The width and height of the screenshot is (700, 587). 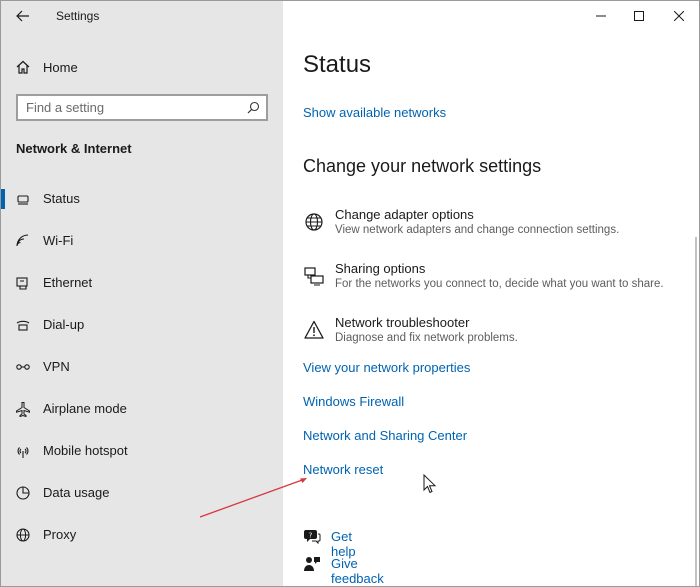 I want to click on sidebar-item-airplane-mode: Airplane mode, so click(x=142, y=409).